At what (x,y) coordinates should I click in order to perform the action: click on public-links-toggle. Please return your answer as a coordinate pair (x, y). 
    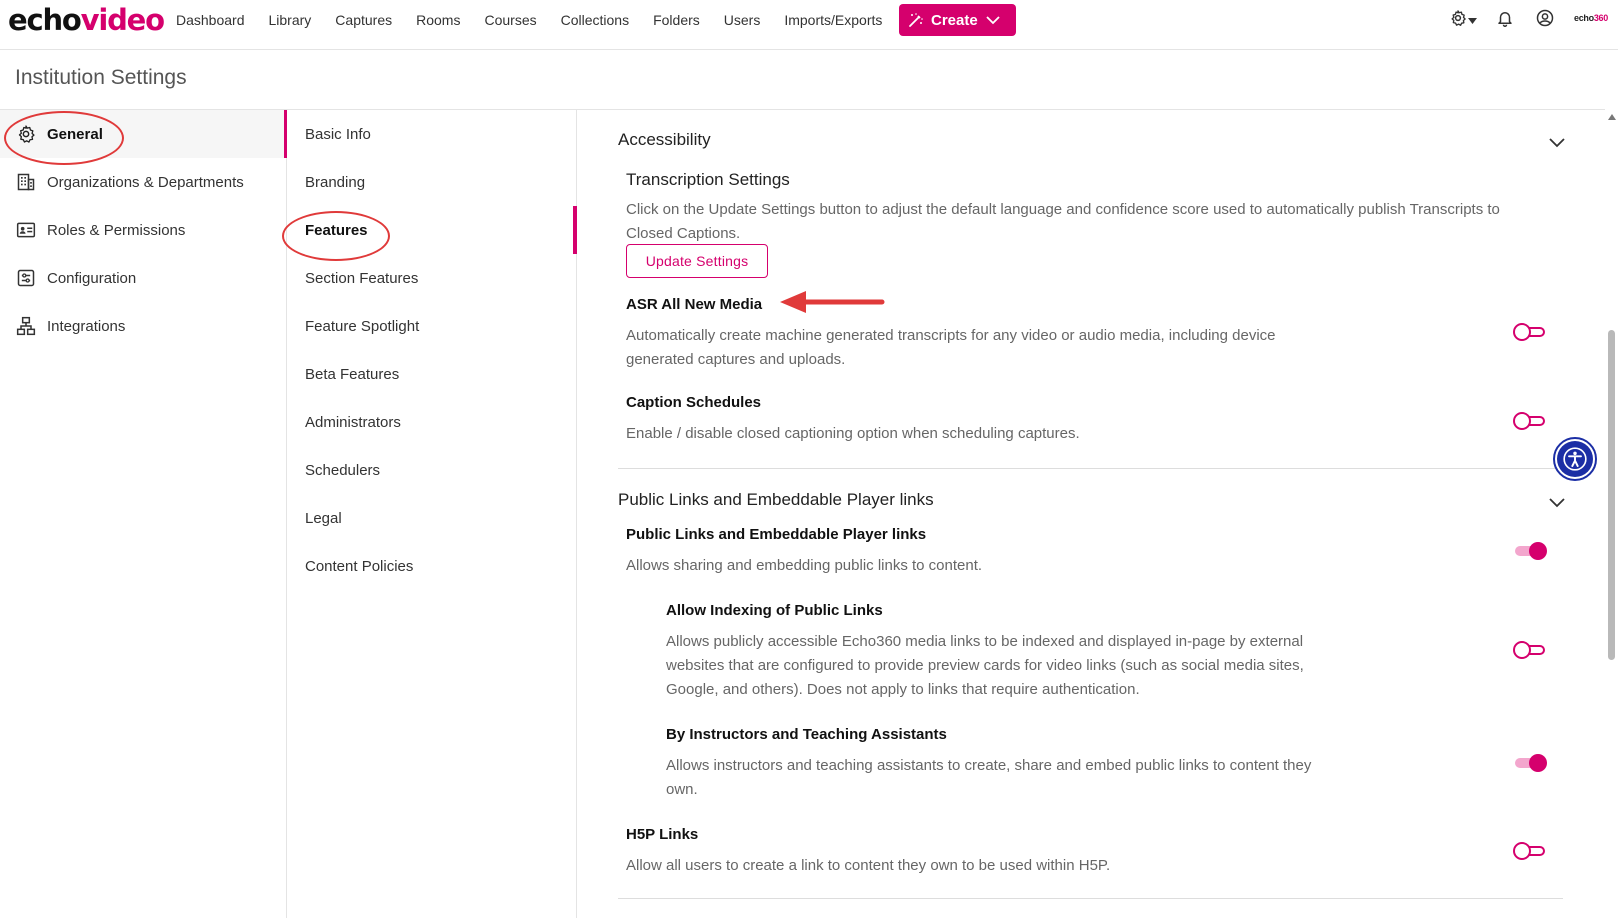
    Looking at the image, I should click on (1530, 551).